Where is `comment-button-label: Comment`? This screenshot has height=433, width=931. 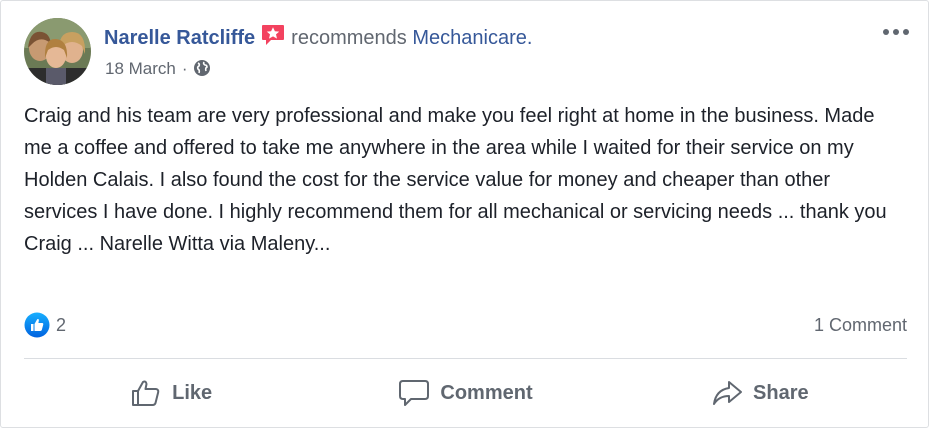
comment-button-label: Comment is located at coordinates (486, 392).